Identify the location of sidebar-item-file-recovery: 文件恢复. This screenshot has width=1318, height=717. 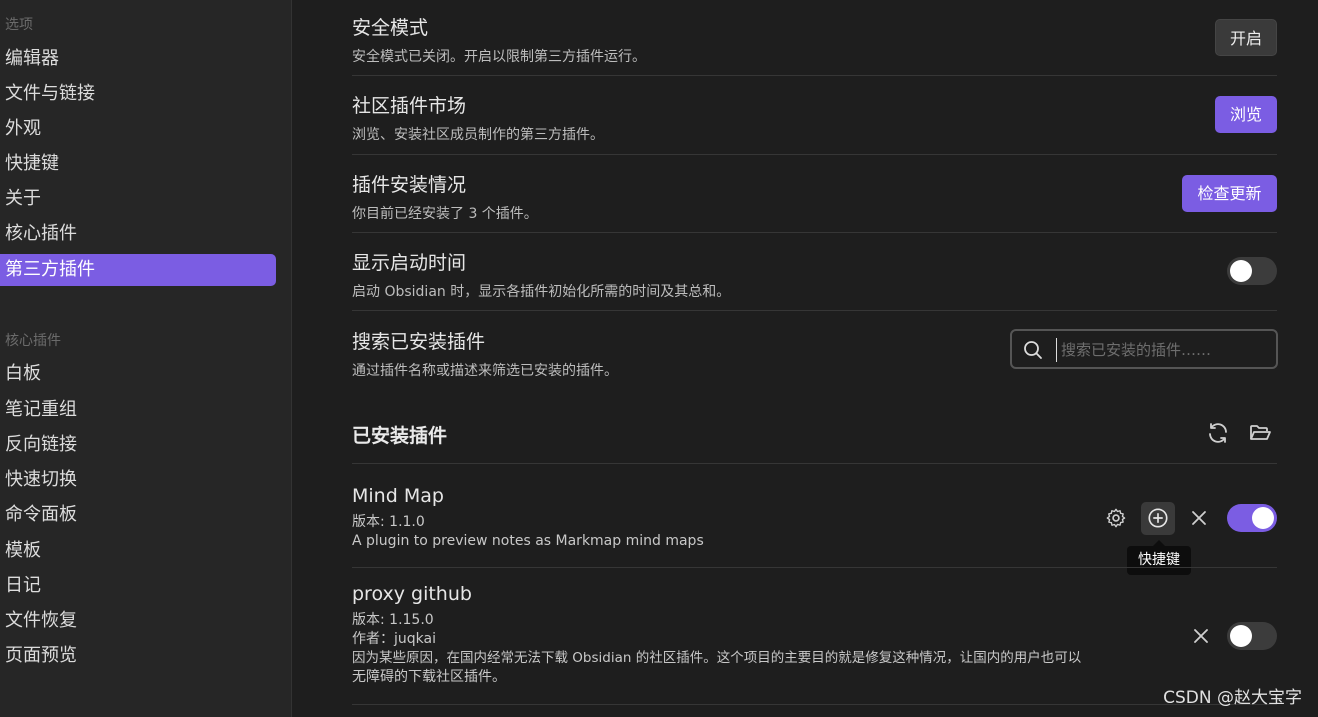
(138, 621).